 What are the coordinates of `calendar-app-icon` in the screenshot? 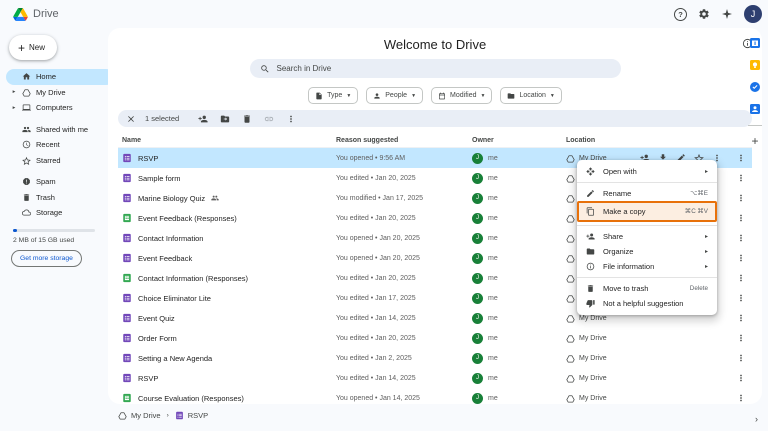 It's located at (755, 43).